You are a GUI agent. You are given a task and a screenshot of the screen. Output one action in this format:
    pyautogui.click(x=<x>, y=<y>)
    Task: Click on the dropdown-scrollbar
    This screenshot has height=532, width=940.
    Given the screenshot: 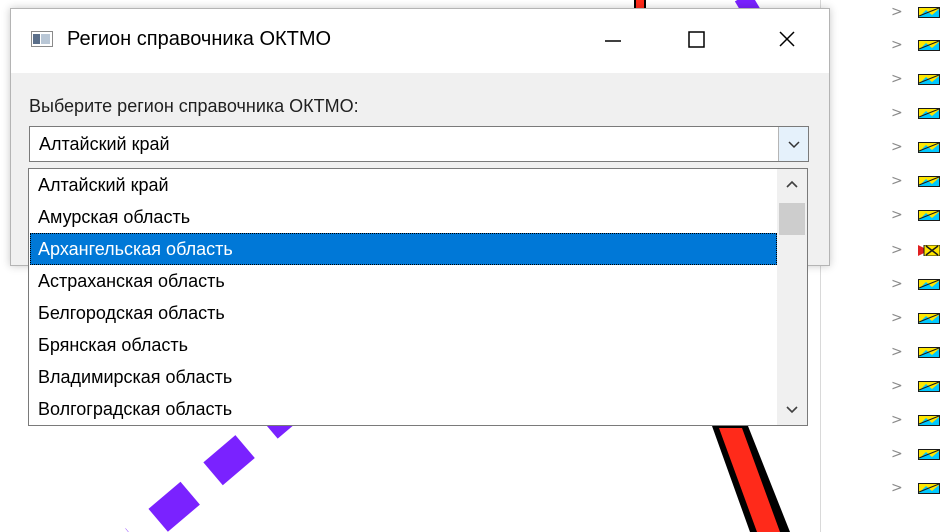 What is the action you would take?
    pyautogui.click(x=792, y=297)
    